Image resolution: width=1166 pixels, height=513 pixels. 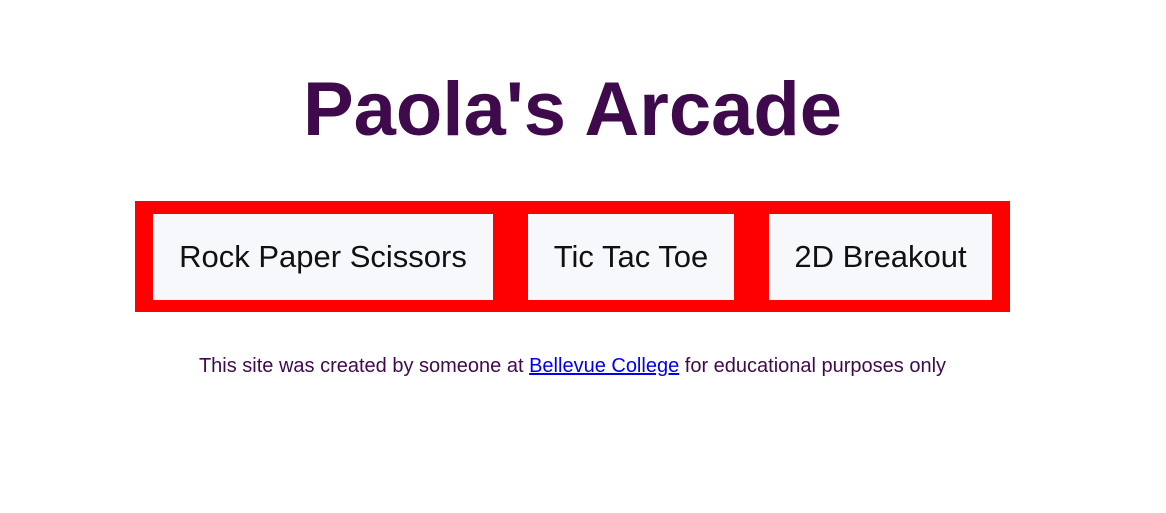 I want to click on breakout-button: 2D Breakout, so click(x=880, y=257).